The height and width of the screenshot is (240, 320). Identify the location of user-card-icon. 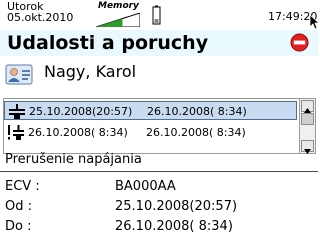
(19, 74).